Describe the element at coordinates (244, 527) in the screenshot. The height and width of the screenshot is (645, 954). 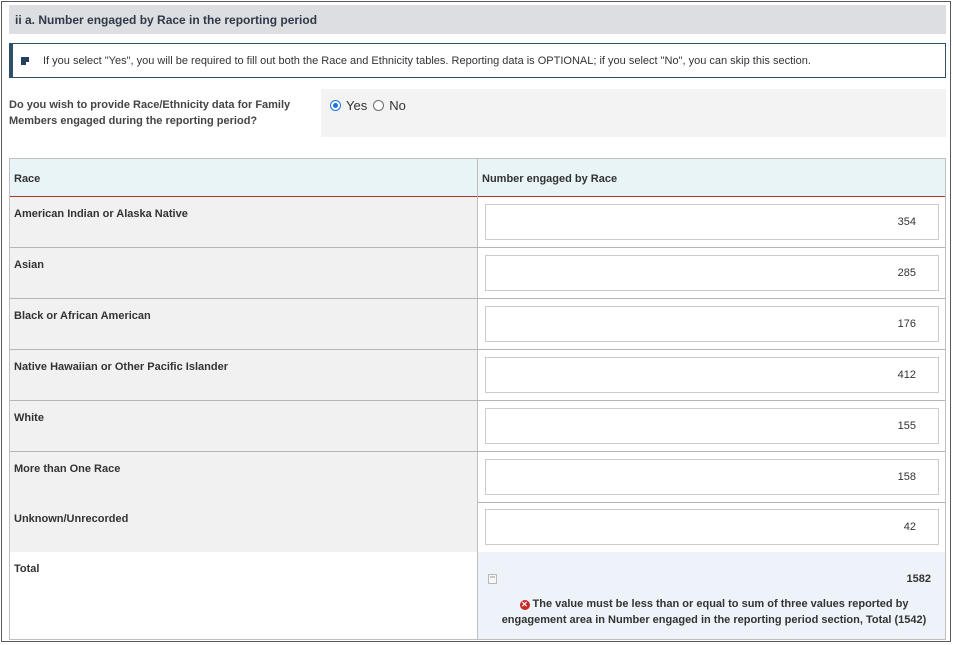
I see `race-label: Unknown/Unrecorded` at that location.